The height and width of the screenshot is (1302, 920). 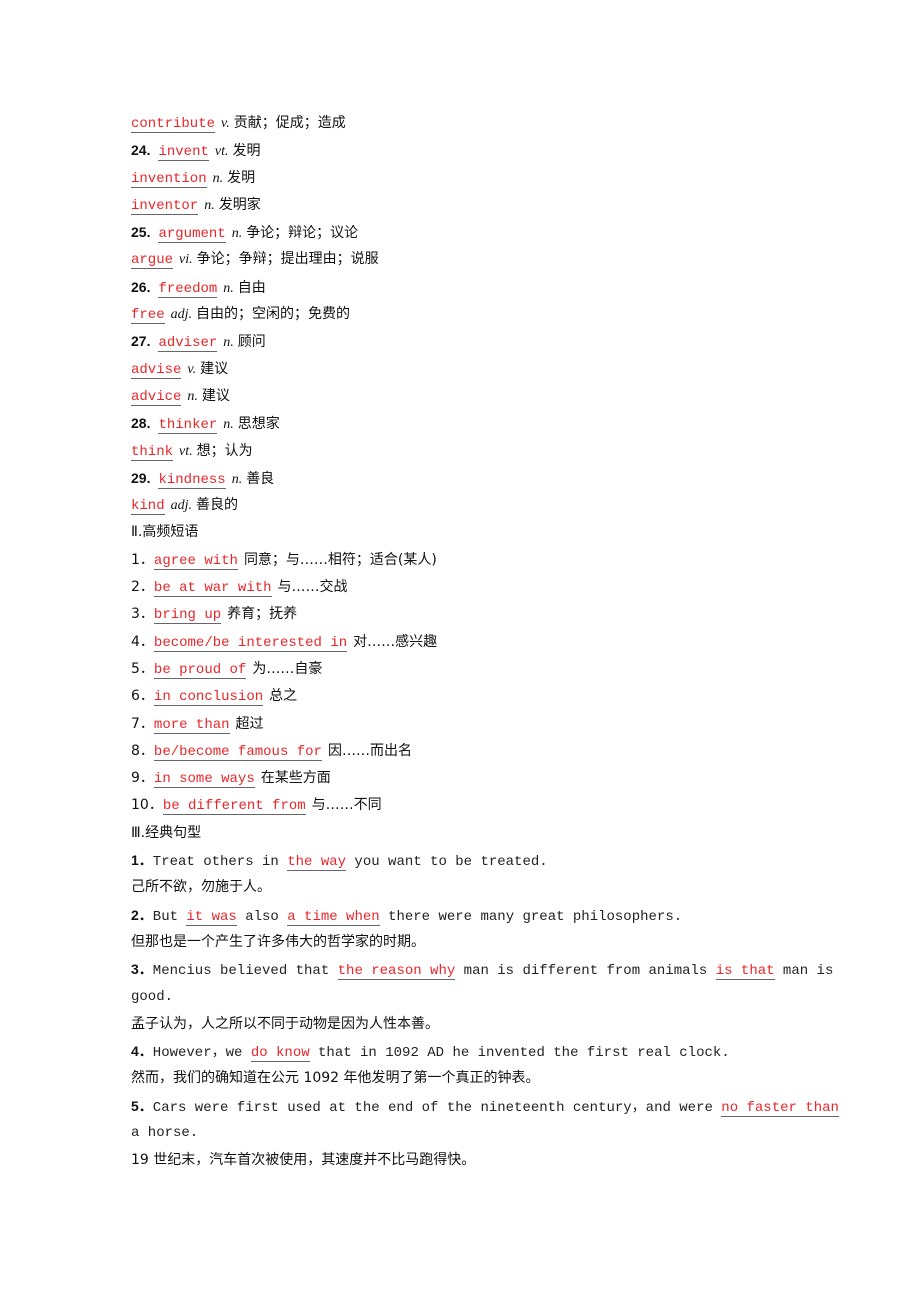 What do you see at coordinates (186, 260) in the screenshot?
I see `part-of-speech: vi.` at bounding box center [186, 260].